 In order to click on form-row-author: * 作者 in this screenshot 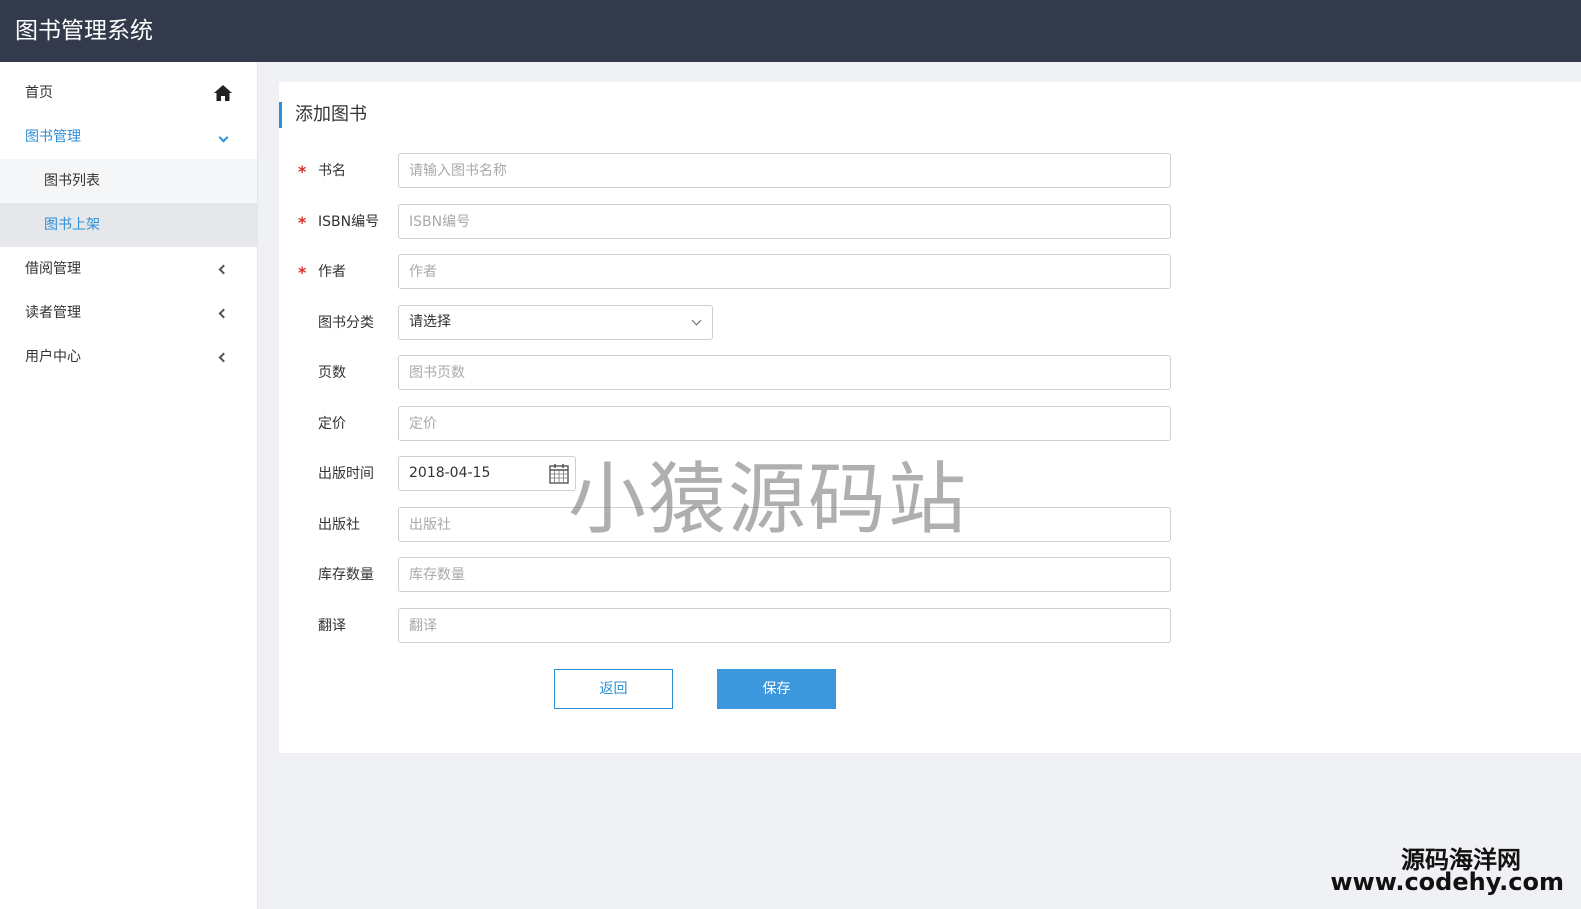, I will do `click(729, 272)`.